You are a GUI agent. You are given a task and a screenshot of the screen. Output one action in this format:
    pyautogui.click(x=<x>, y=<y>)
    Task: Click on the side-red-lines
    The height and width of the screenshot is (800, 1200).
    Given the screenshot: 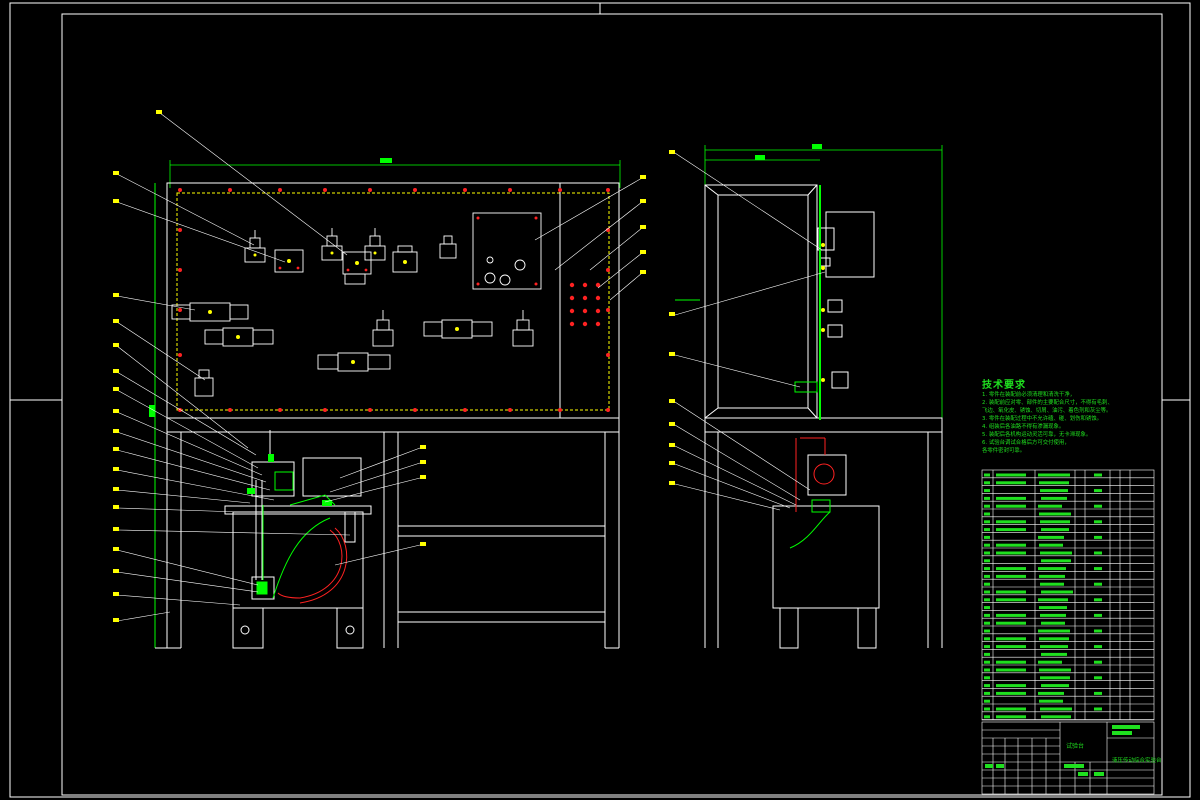 What is the action you would take?
    pyautogui.click(x=815, y=474)
    